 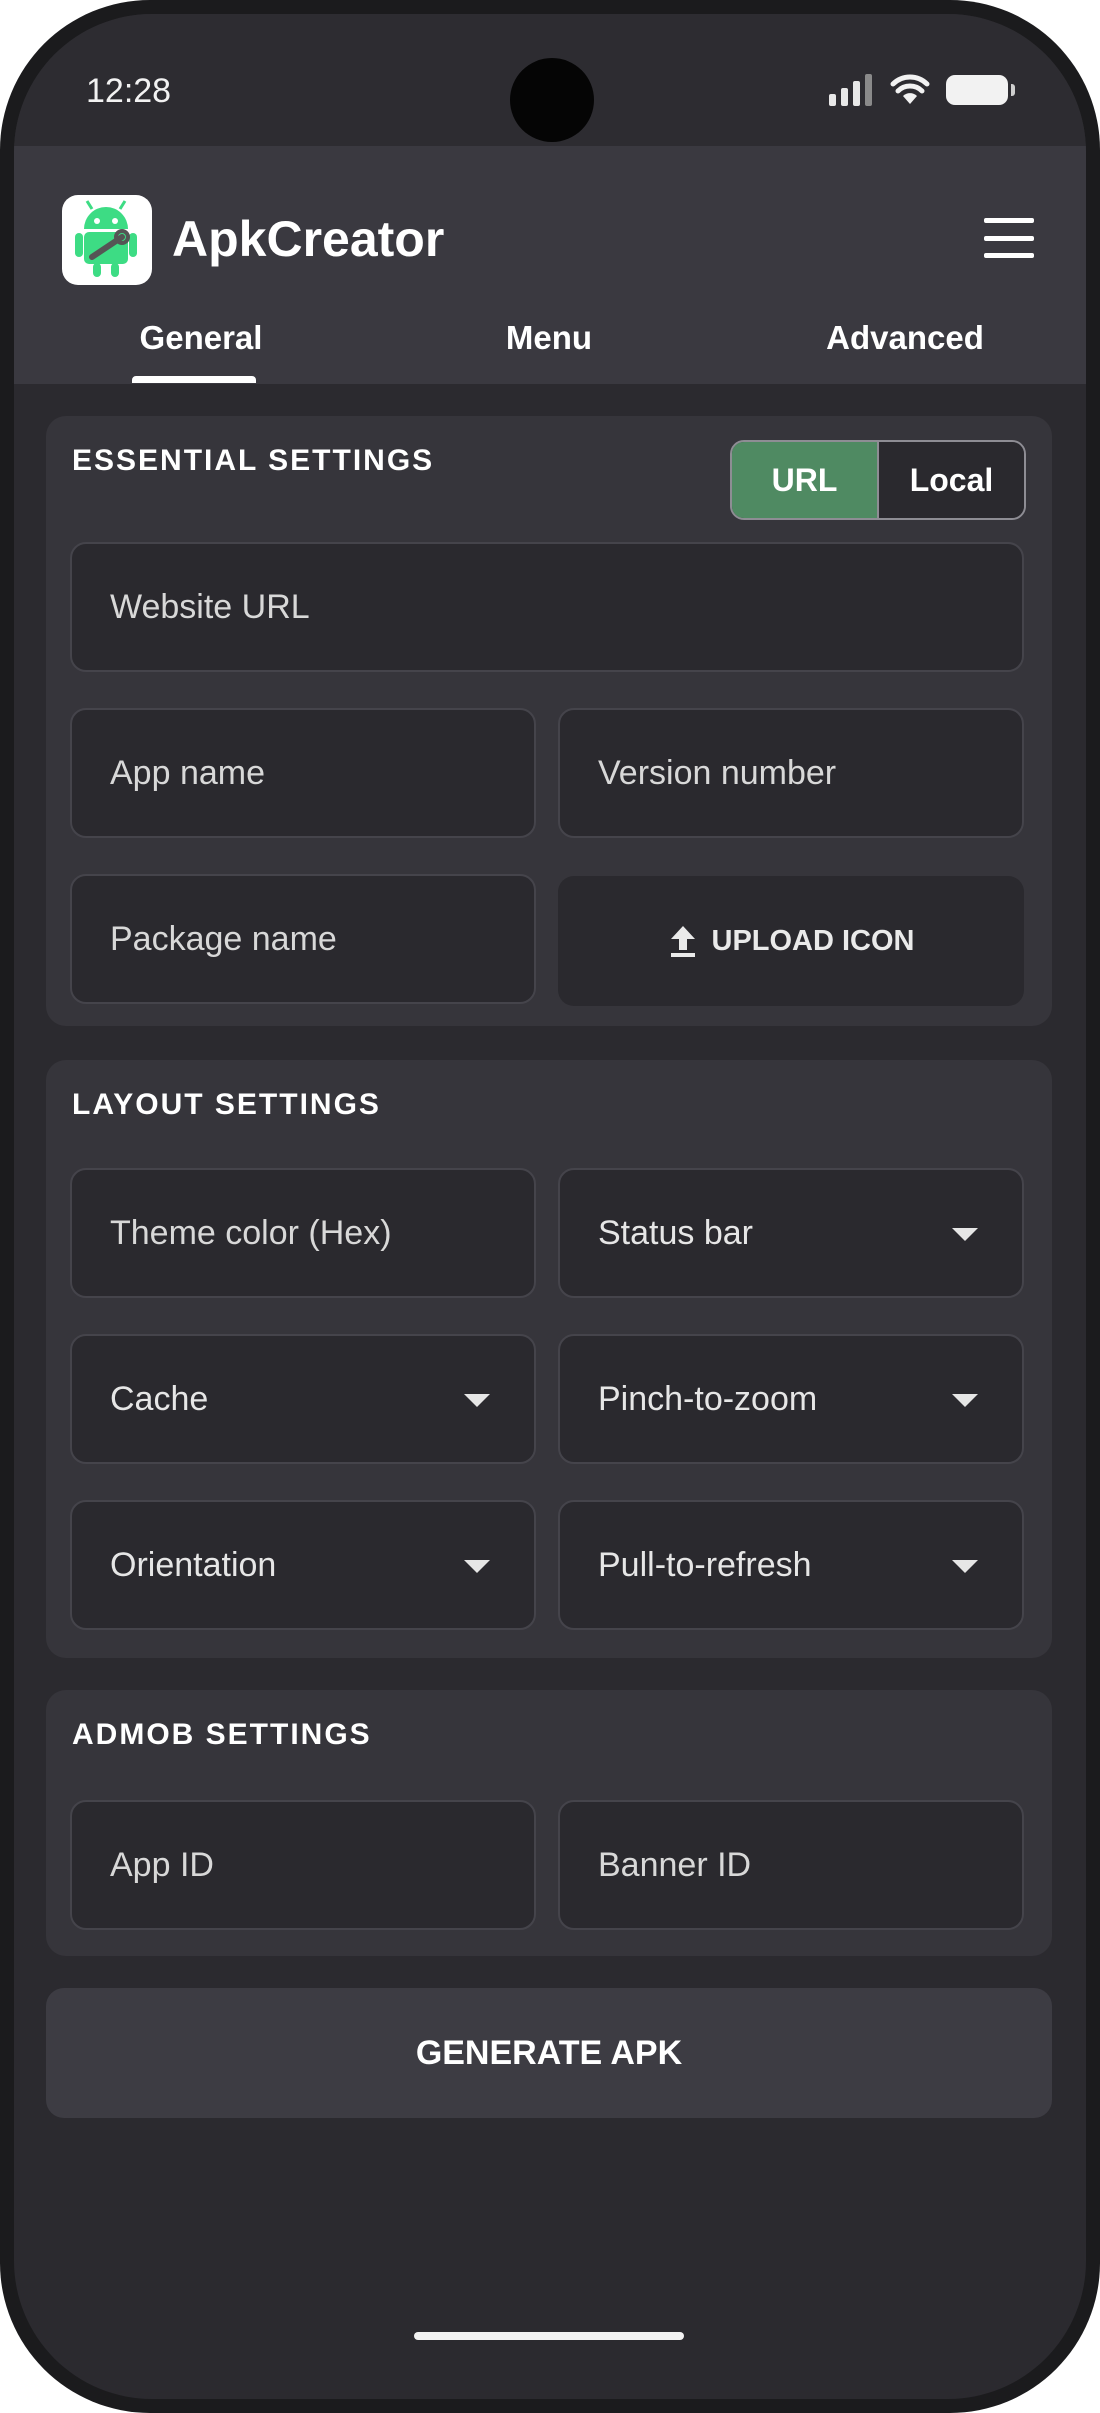 What do you see at coordinates (193, 1565) in the screenshot?
I see `orientation-select-label: Orientation` at bounding box center [193, 1565].